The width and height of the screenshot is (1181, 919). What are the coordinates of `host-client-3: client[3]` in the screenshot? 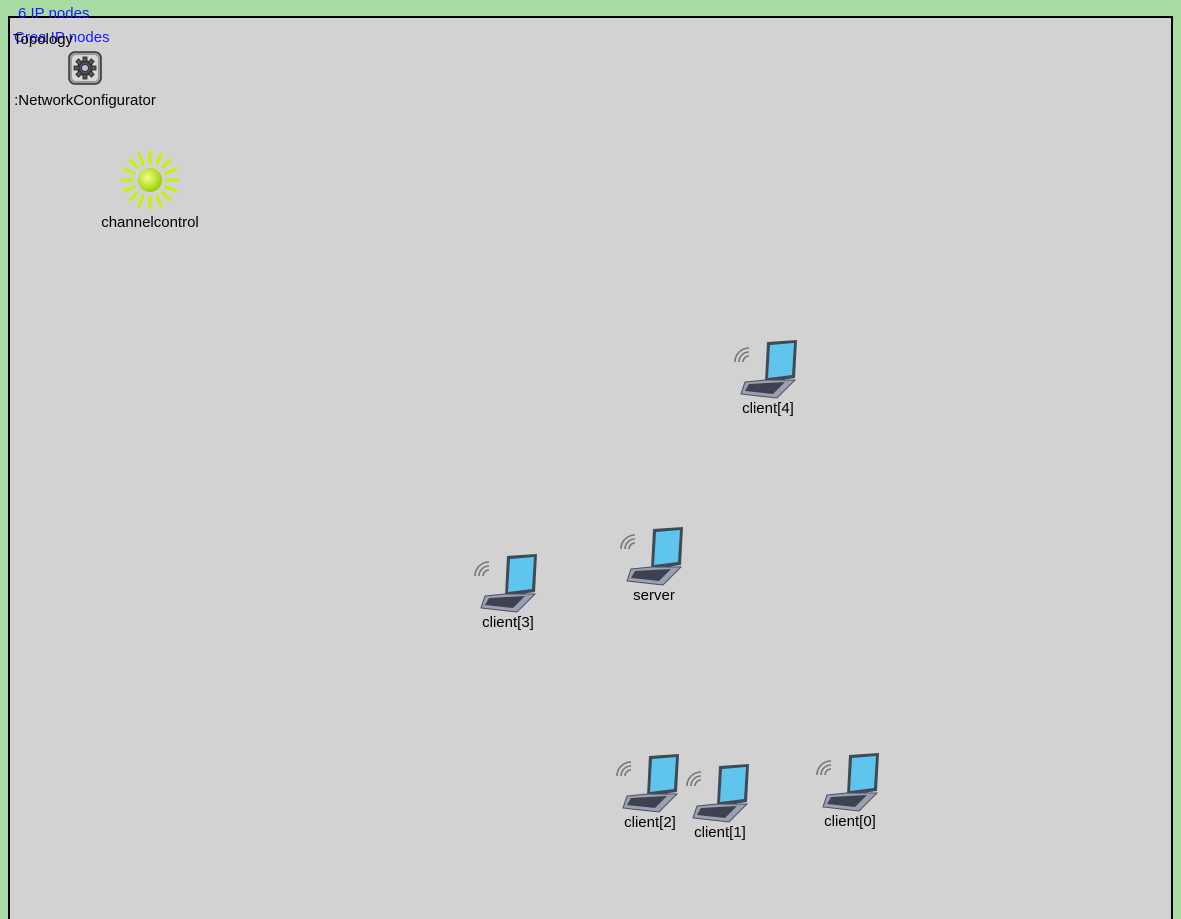 It's located at (508, 590).